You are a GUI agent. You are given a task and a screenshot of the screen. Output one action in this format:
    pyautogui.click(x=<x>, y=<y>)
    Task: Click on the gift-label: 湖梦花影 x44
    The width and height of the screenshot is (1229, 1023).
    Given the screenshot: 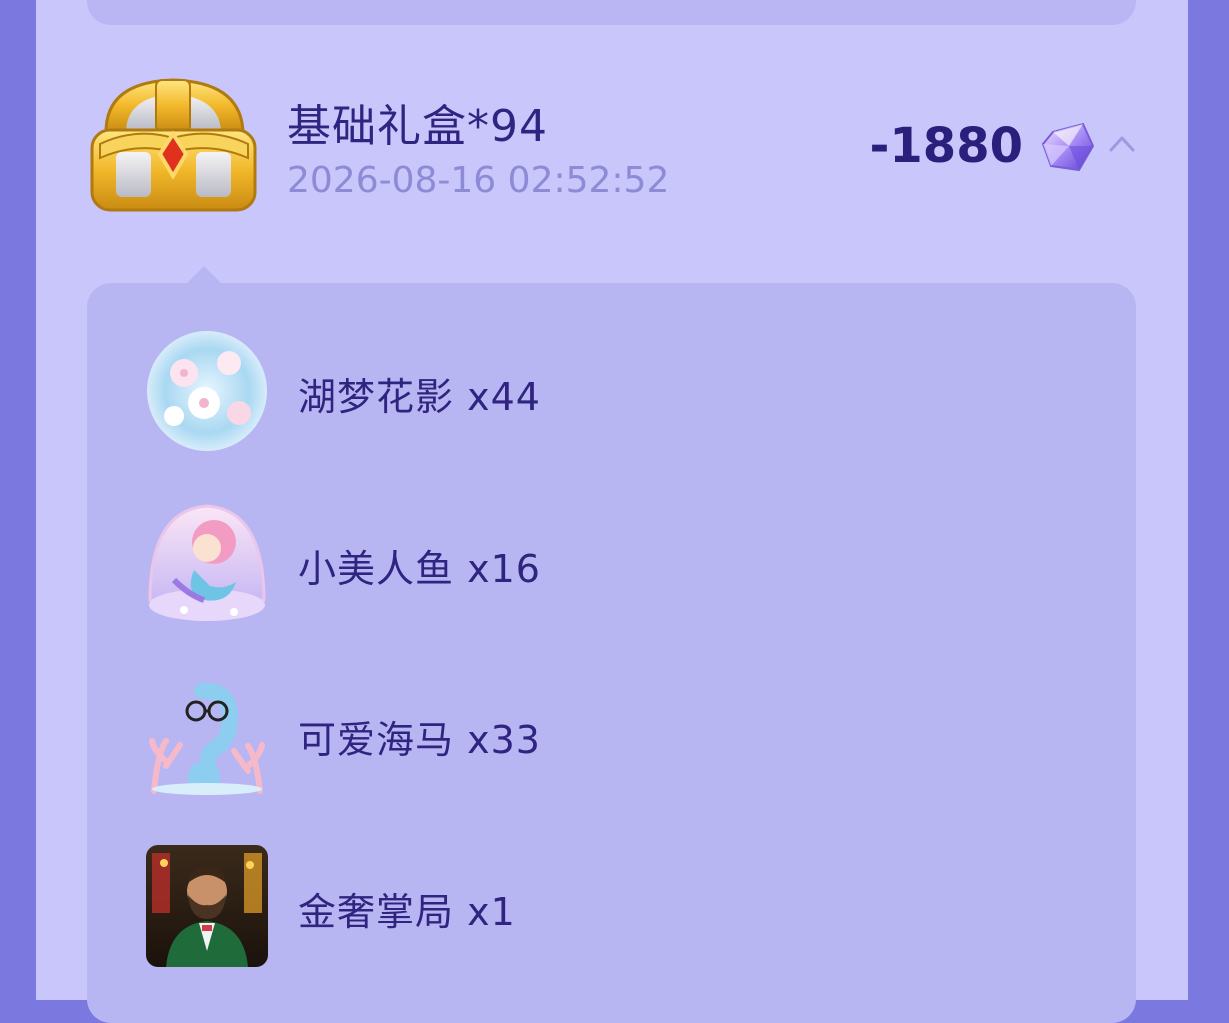 What is the action you would take?
    pyautogui.click(x=419, y=397)
    